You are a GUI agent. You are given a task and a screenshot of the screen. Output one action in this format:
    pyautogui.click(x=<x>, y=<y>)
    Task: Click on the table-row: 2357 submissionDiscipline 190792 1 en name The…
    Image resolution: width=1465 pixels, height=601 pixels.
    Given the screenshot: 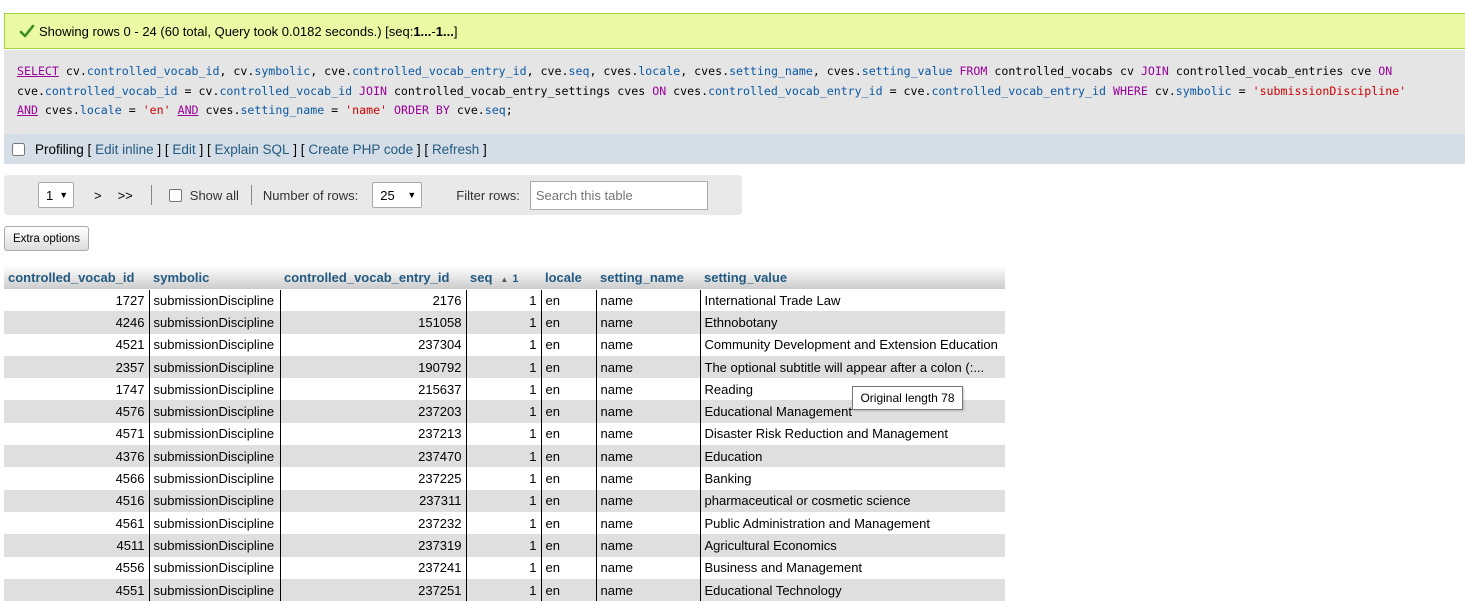 What is the action you would take?
    pyautogui.click(x=504, y=367)
    